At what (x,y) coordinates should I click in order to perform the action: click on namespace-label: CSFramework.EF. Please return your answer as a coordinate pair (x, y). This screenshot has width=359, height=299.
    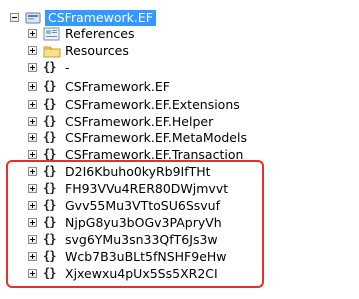
    Looking at the image, I should click on (117, 86).